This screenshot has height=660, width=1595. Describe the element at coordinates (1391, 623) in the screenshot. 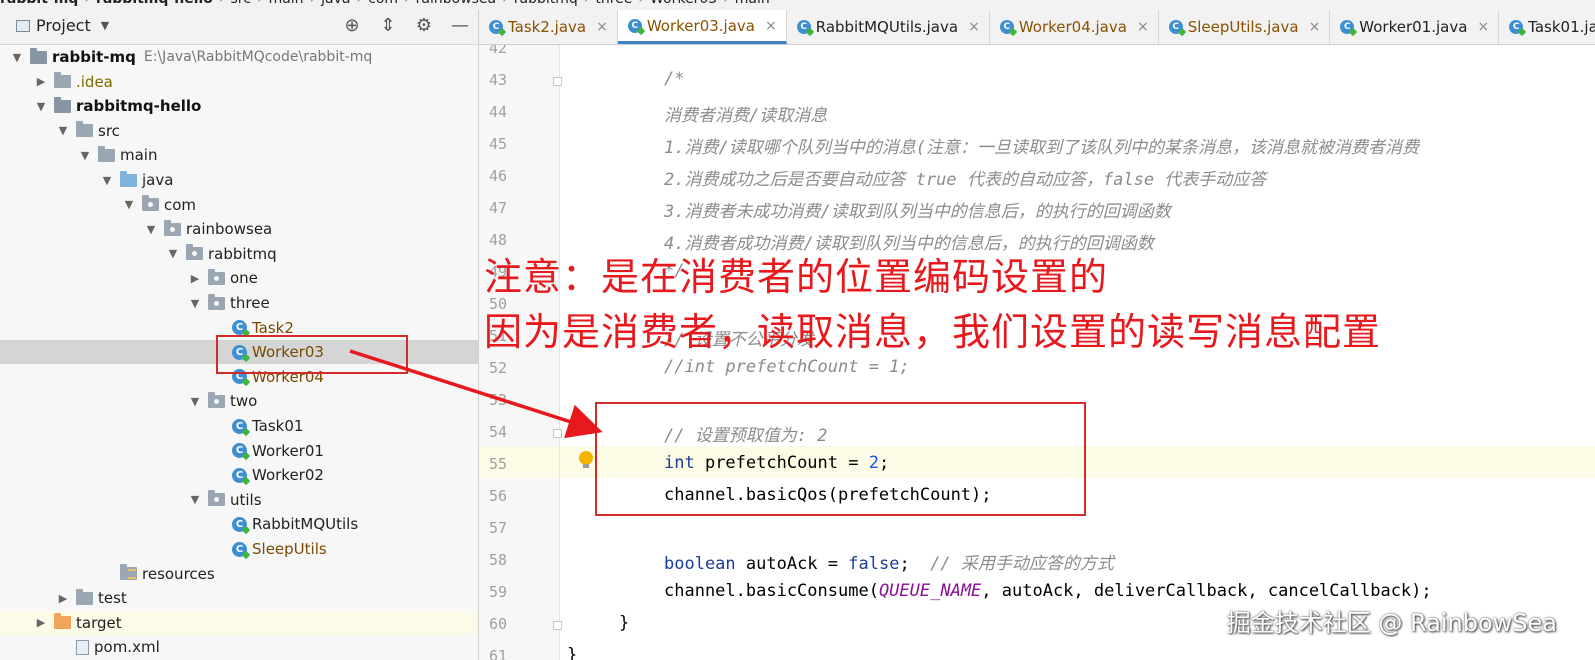

I see `watermark: 掘金技术社区 @ RainbowSea` at that location.